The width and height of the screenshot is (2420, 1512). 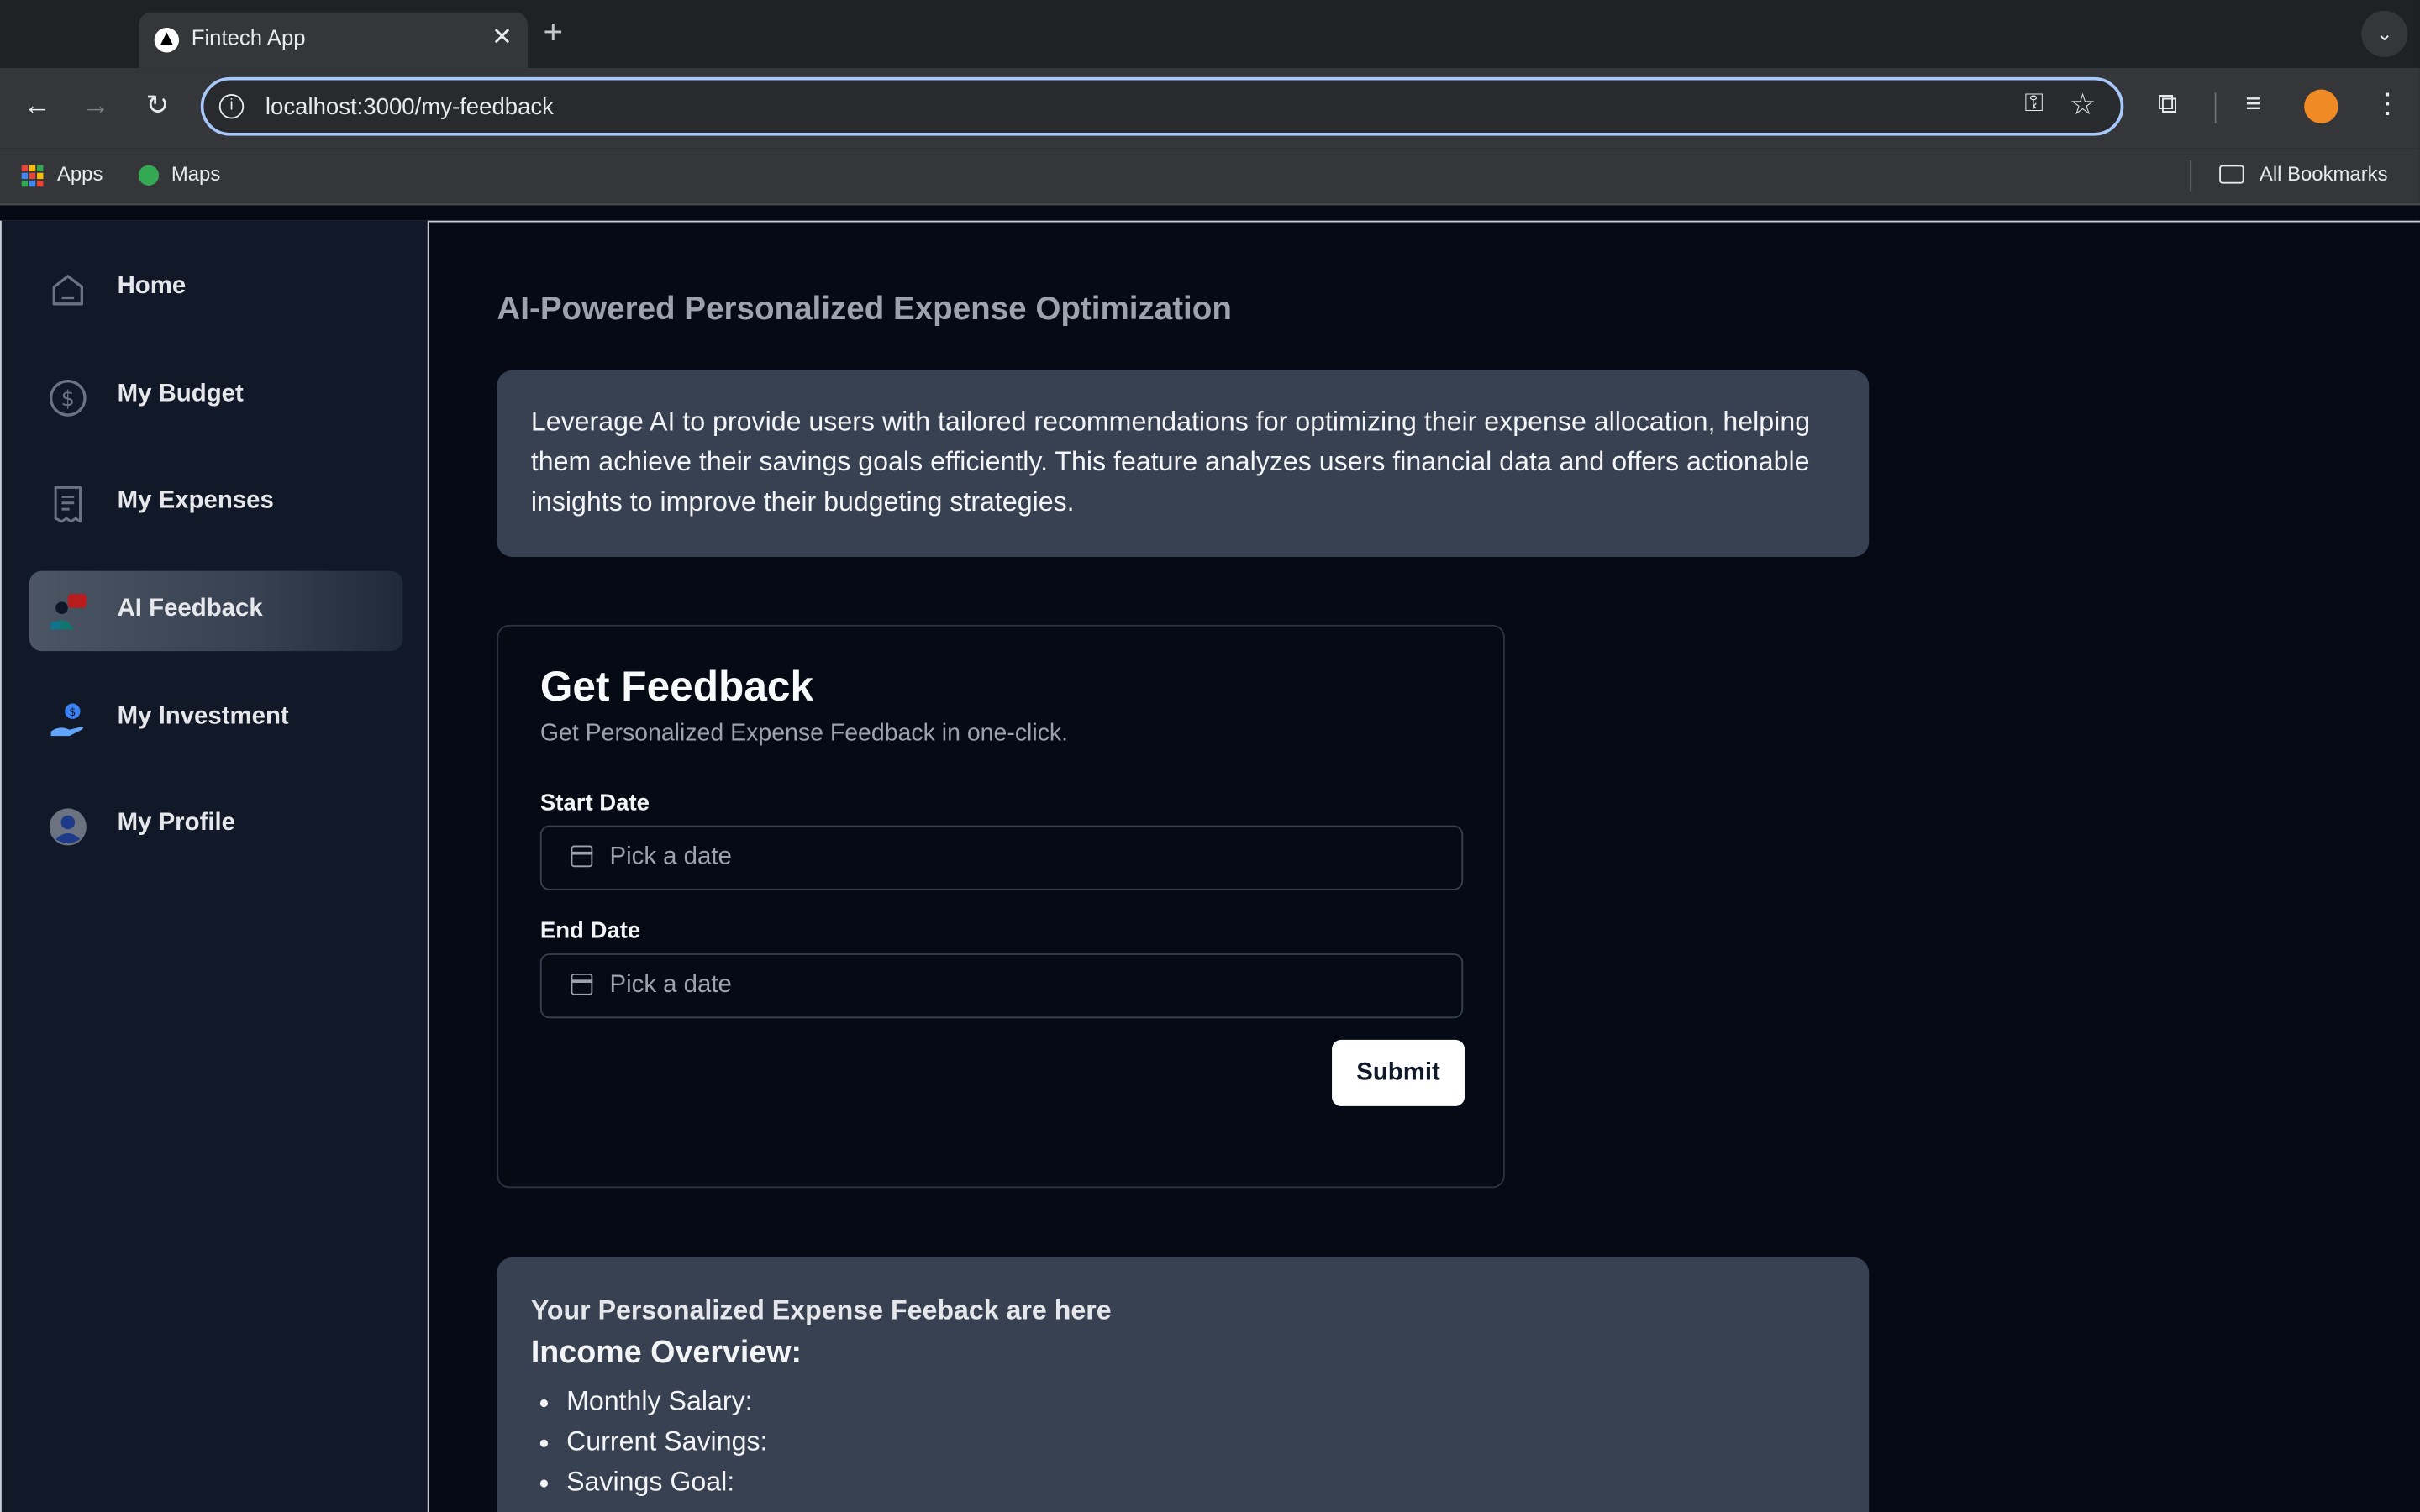 I want to click on new-tab-icon: +, so click(x=554, y=33).